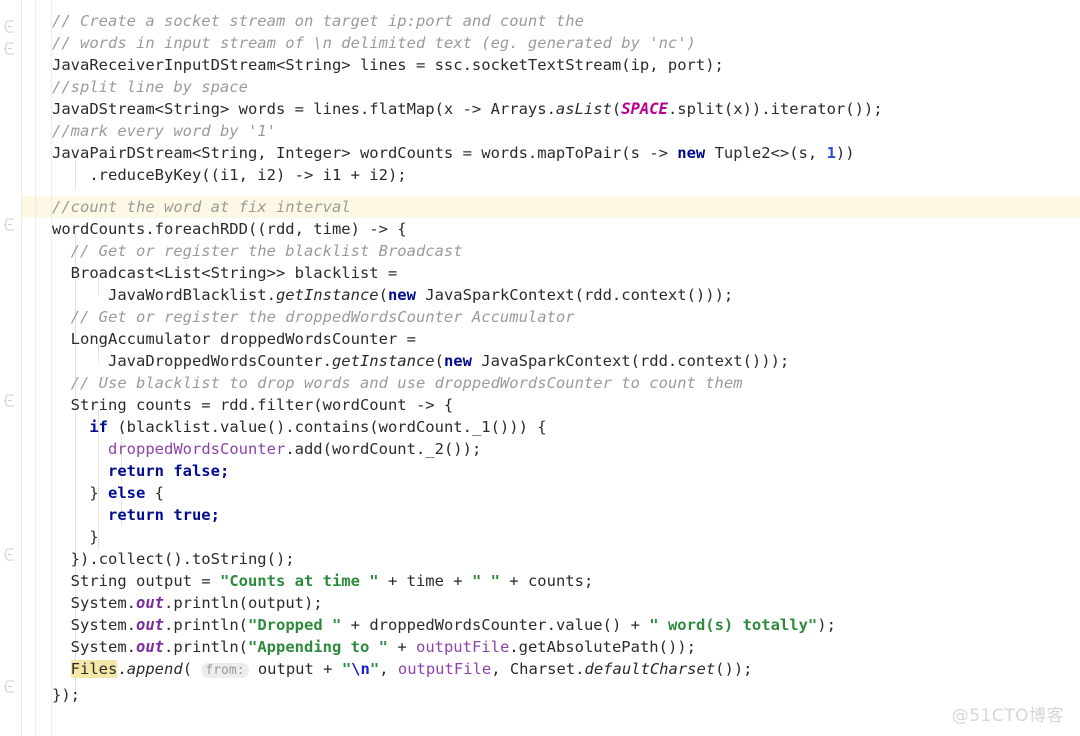 The image size is (1080, 736). I want to click on editor-gutter, so click(11, 368).